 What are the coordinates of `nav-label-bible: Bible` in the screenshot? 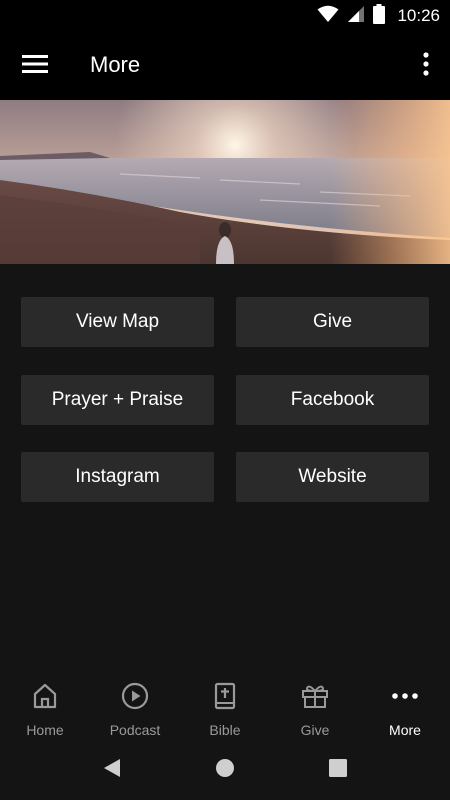 It's located at (225, 730).